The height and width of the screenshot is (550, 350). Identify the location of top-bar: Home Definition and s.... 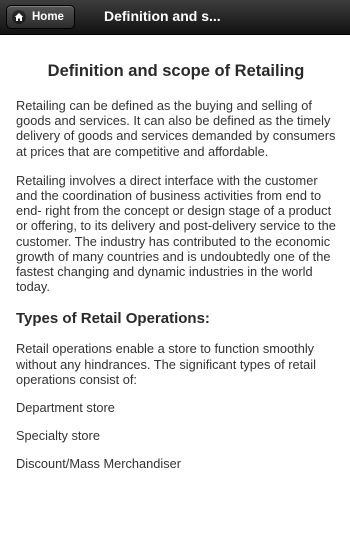
(175, 17).